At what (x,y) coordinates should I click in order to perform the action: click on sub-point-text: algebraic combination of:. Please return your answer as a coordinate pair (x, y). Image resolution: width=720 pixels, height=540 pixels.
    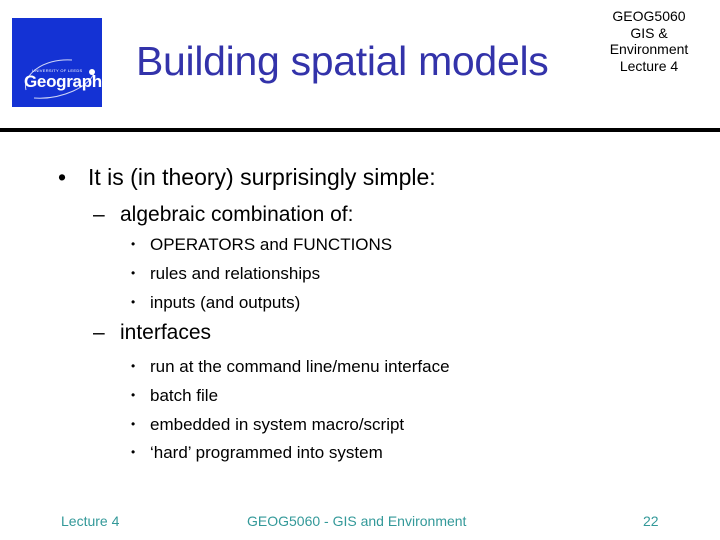
    Looking at the image, I should click on (237, 214).